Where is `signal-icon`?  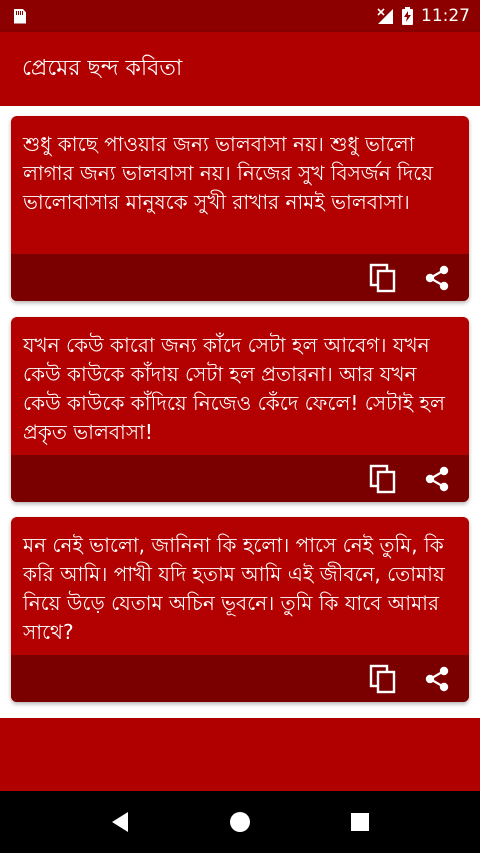
signal-icon is located at coordinates (385, 16).